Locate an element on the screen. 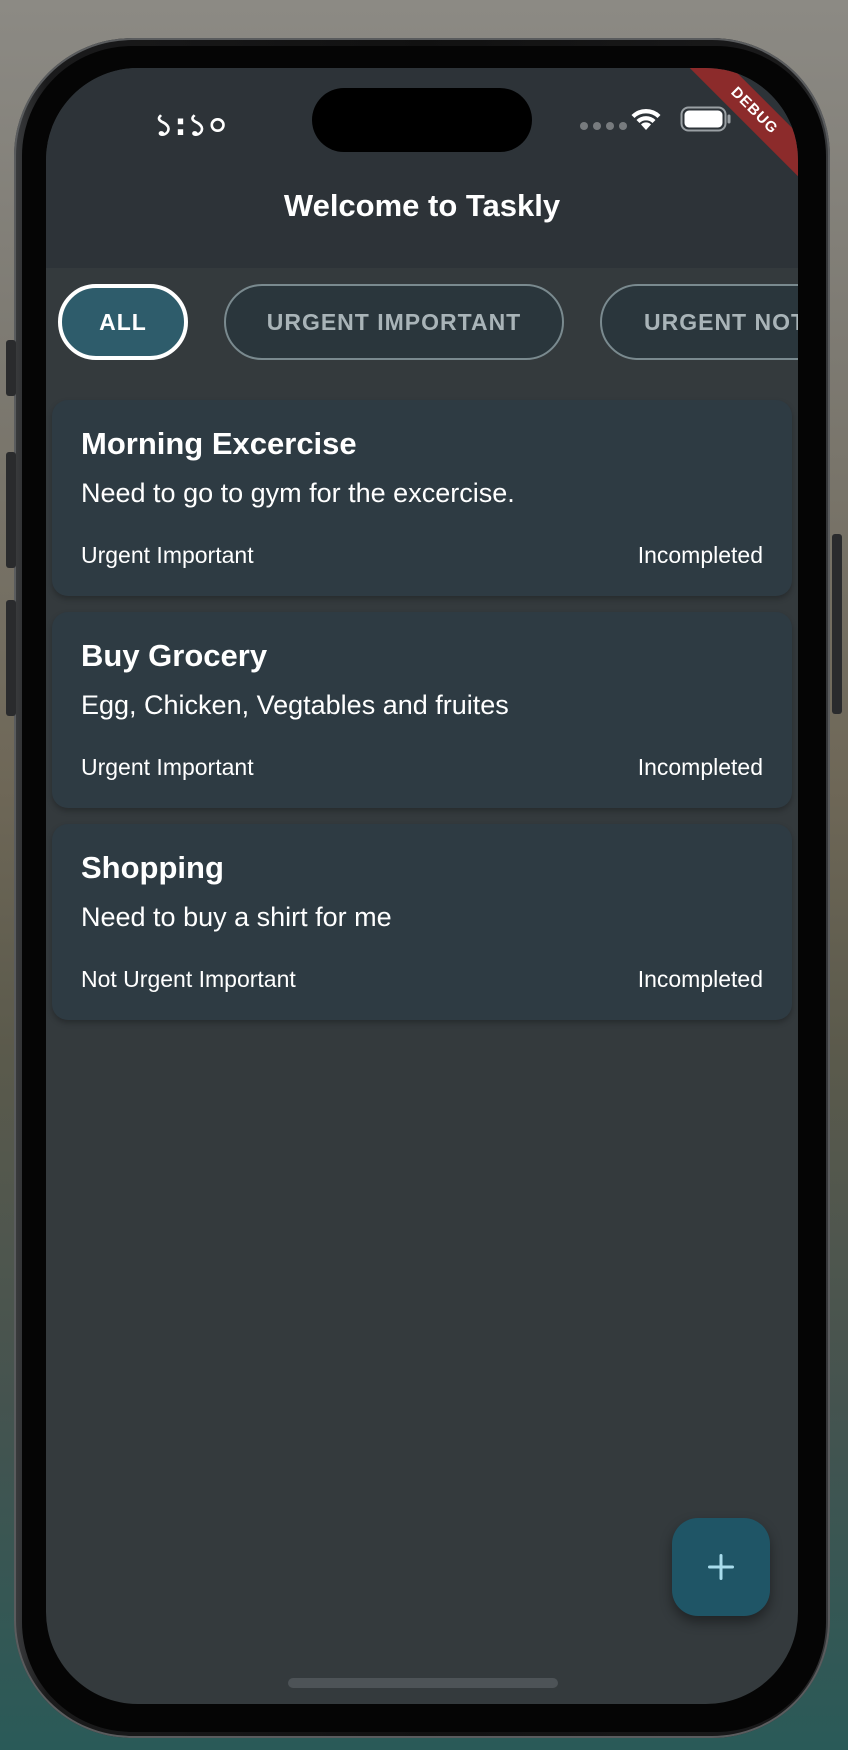 The image size is (848, 1750). plus-icon is located at coordinates (721, 1567).